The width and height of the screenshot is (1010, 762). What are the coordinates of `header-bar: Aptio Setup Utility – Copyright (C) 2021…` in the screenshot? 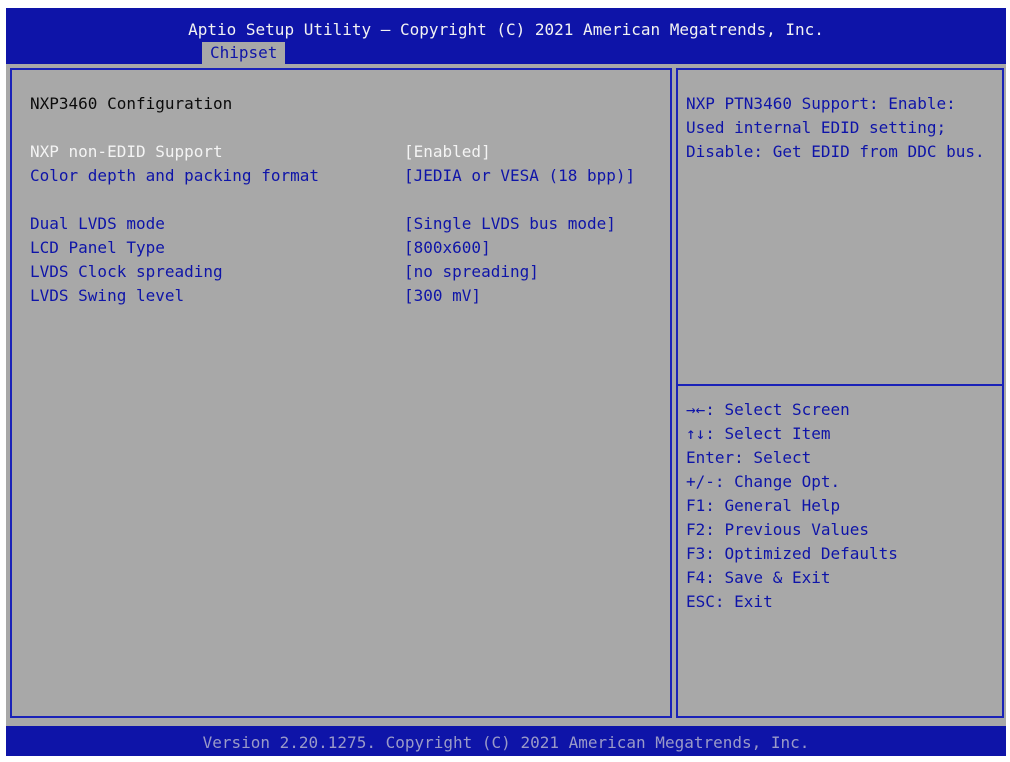 It's located at (506, 36).